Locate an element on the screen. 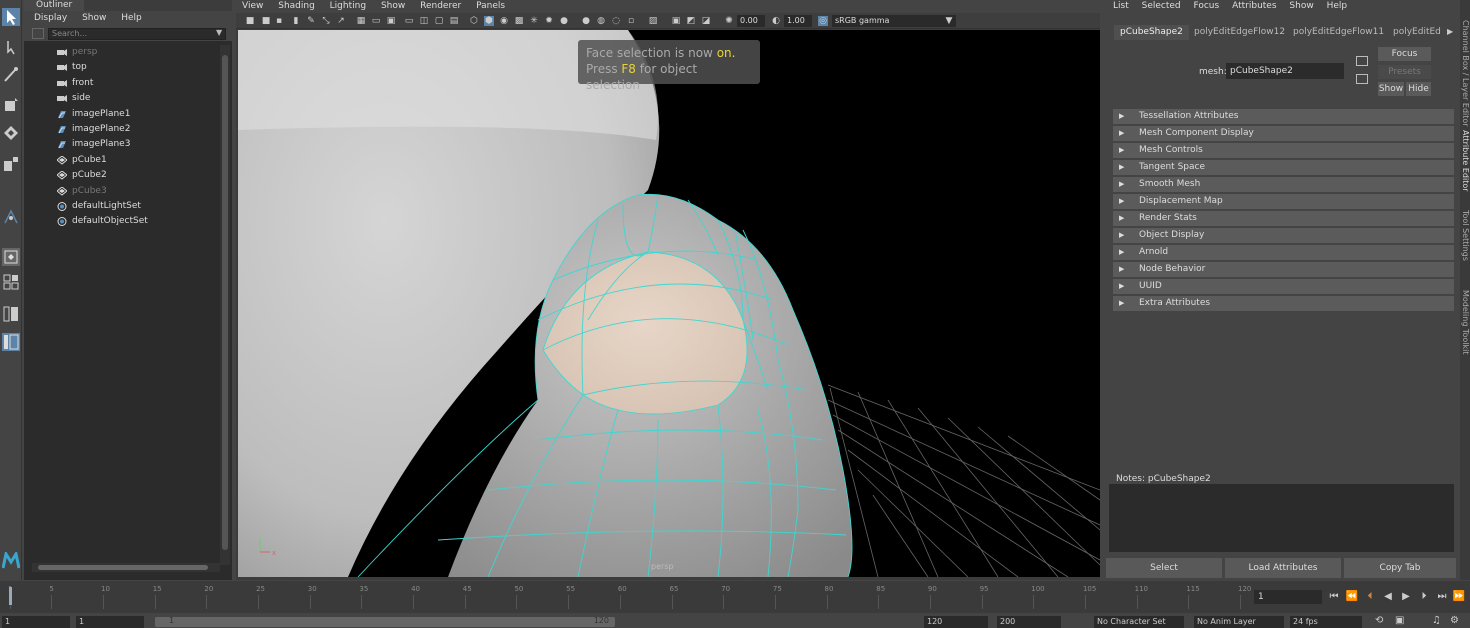 The image size is (1470, 628). anim-layer-dropdown: No Anim Layer is located at coordinates (1239, 622).